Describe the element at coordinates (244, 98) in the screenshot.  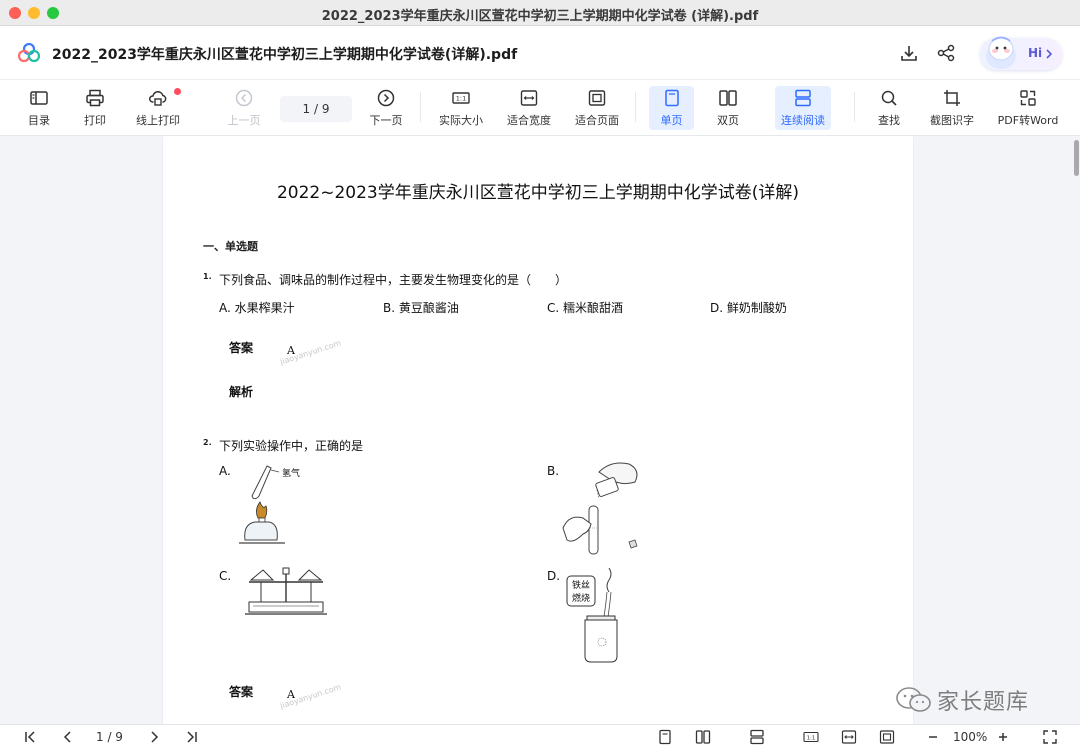
I see `chevron-left-circle-icon` at that location.